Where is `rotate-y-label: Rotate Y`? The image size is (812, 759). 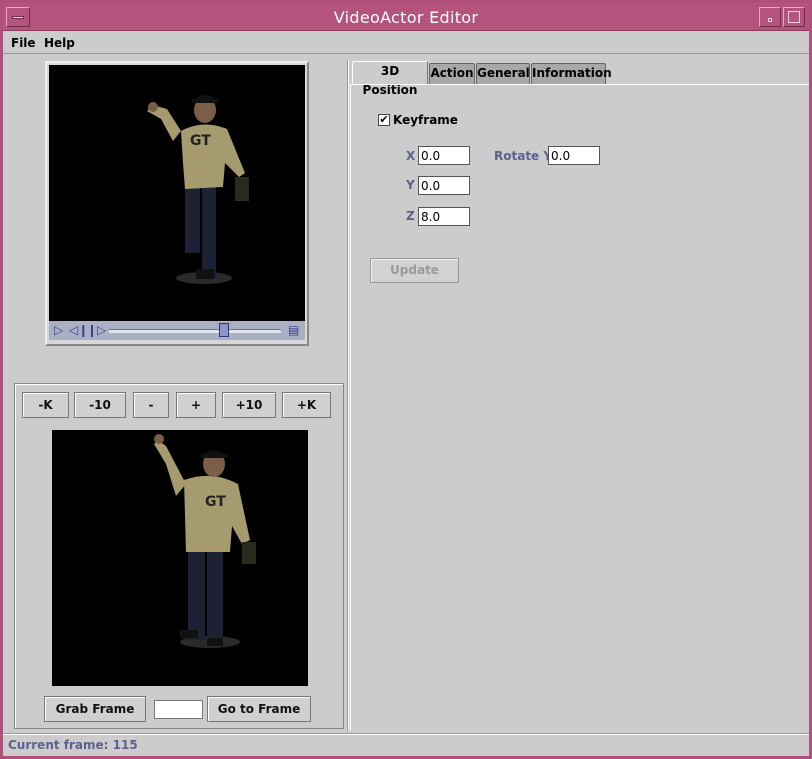 rotate-y-label: Rotate Y is located at coordinates (523, 156).